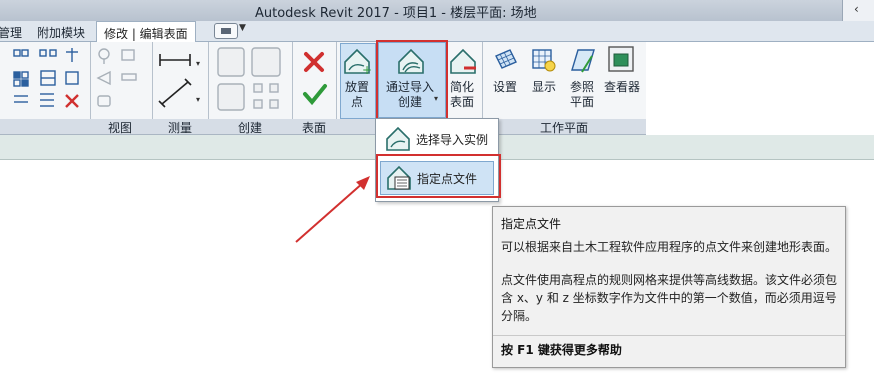 This screenshot has width=874, height=374. Describe the element at coordinates (242, 28) in the screenshot. I see `dropdown-arrow-icon: ▼` at that location.